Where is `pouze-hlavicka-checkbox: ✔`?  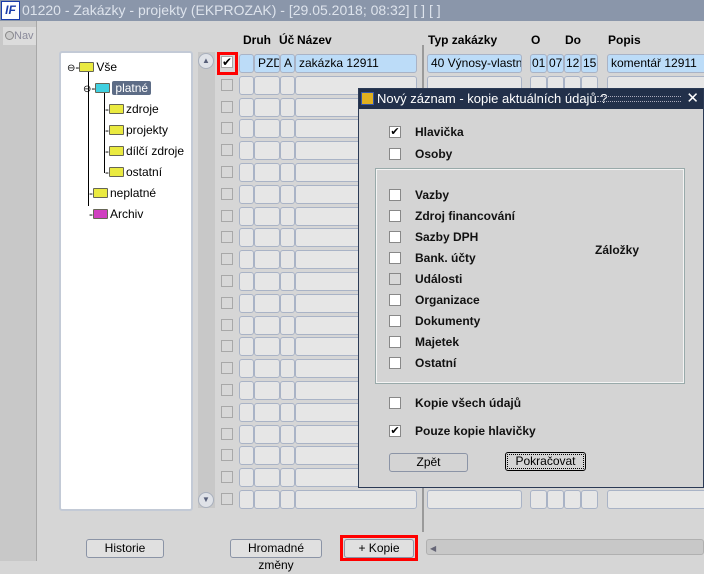 pouze-hlavicka-checkbox: ✔ is located at coordinates (395, 431).